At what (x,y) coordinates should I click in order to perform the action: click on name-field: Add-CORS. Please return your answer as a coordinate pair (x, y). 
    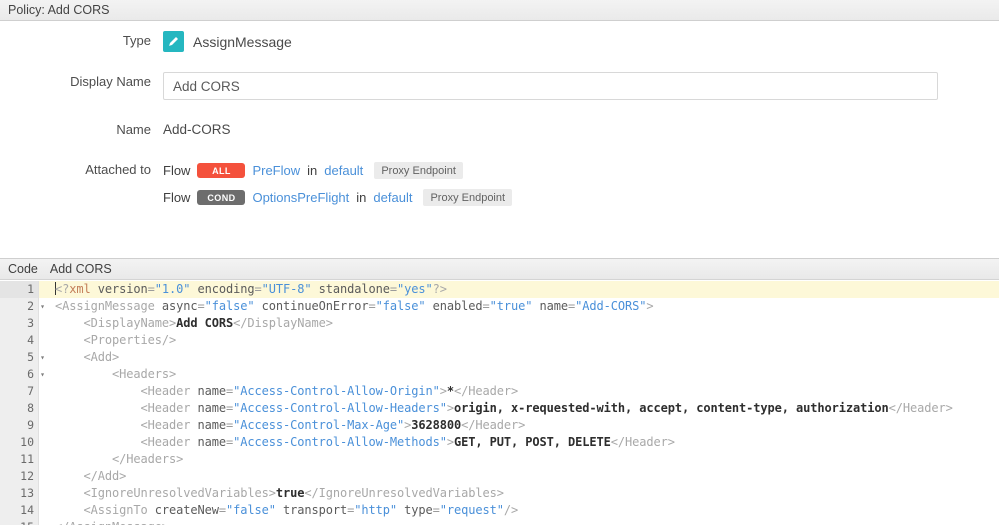
    Looking at the image, I should click on (581, 130).